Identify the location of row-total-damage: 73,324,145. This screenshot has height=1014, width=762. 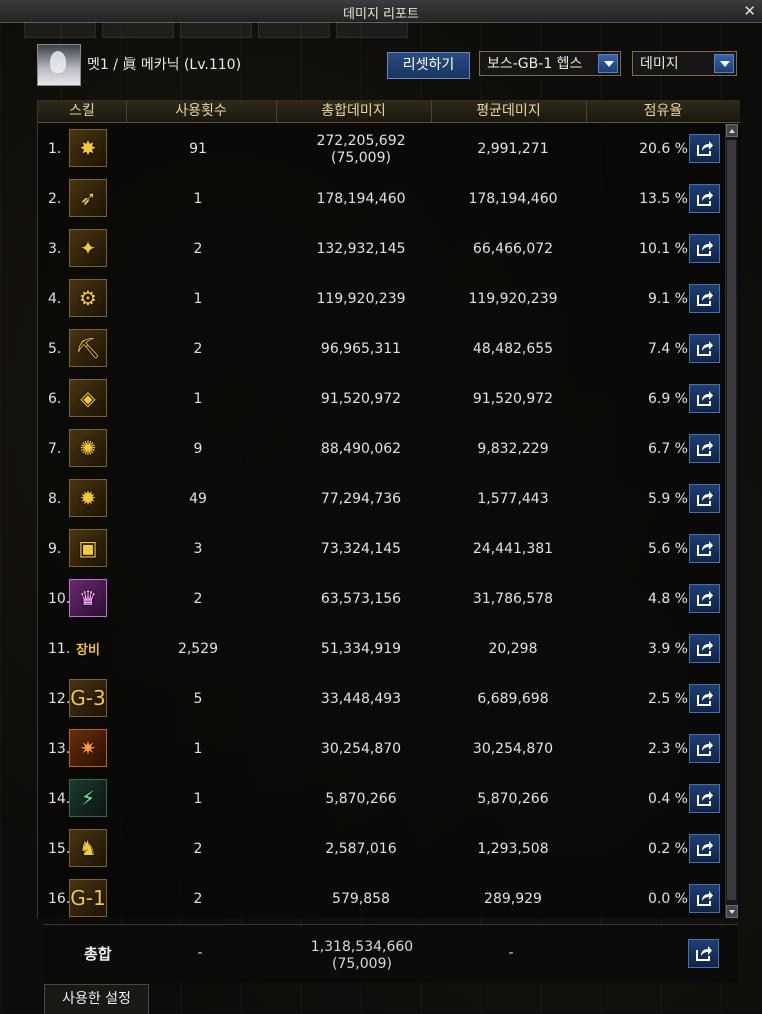
(361, 549).